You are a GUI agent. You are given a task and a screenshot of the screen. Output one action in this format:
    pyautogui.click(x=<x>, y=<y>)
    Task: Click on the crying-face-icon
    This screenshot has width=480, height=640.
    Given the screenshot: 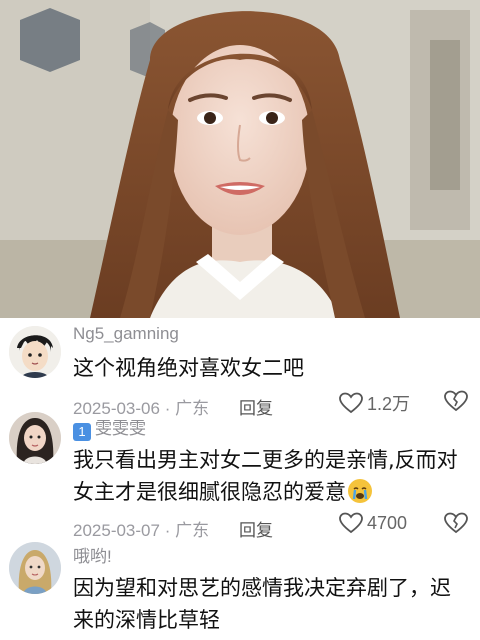 What is the action you would take?
    pyautogui.click(x=360, y=491)
    